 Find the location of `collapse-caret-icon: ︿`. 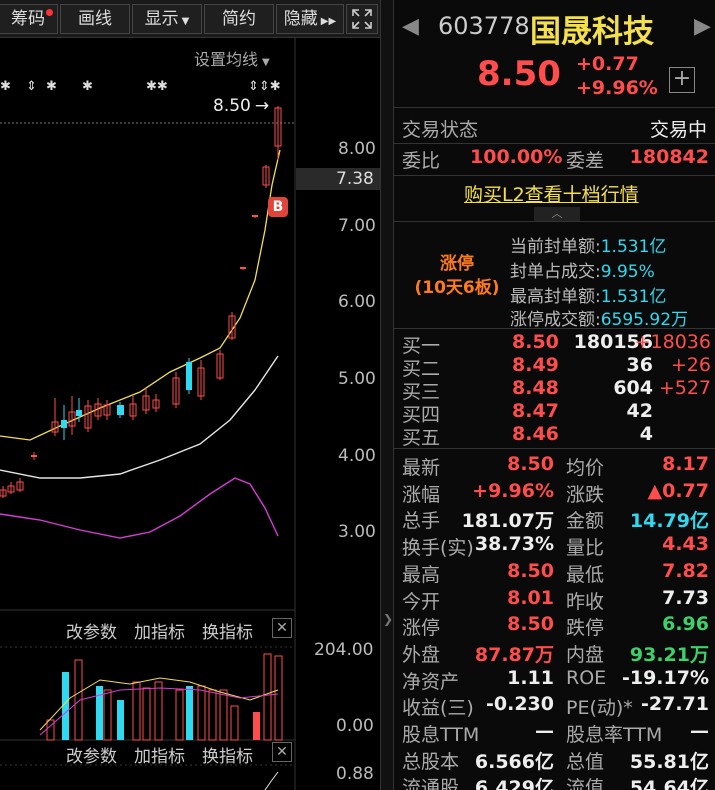

collapse-caret-icon: ︿ is located at coordinates (557, 214).